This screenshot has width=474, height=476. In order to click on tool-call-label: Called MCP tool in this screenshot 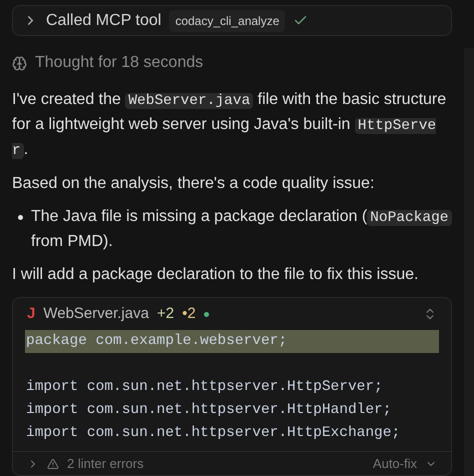, I will do `click(104, 20)`.